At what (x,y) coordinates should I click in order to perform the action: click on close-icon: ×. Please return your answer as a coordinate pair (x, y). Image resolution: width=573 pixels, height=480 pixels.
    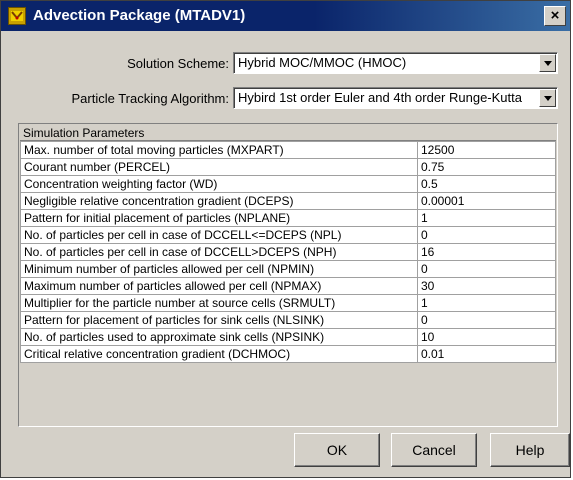
    Looking at the image, I should click on (555, 15).